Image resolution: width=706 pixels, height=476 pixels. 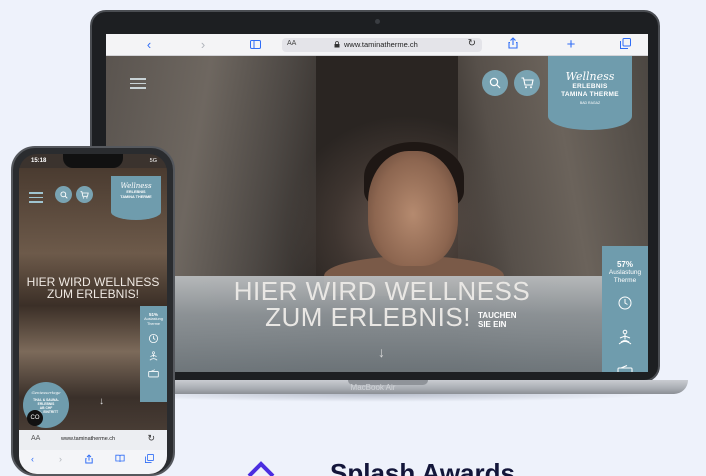 What do you see at coordinates (382, 291) in the screenshot?
I see `headline-line-1: HIER WIRD WELLNESS` at bounding box center [382, 291].